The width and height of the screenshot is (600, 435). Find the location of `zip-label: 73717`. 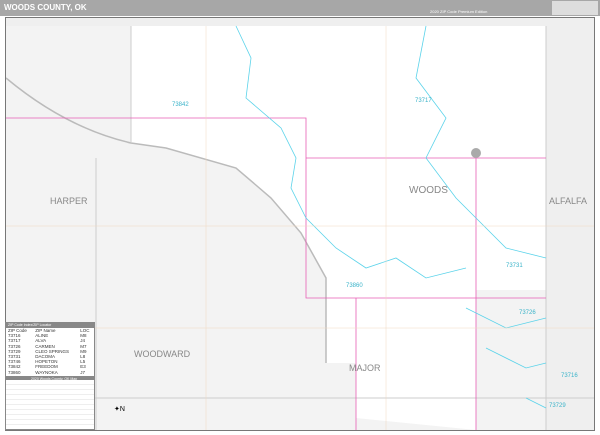

zip-label: 73717 is located at coordinates (423, 101).